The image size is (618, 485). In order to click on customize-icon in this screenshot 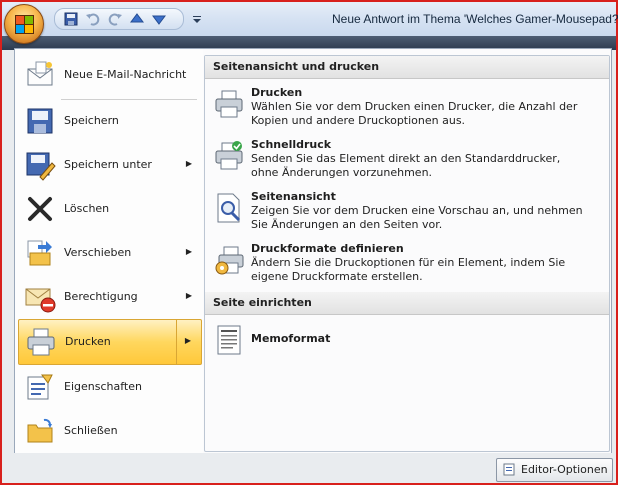, I will do `click(197, 19)`.